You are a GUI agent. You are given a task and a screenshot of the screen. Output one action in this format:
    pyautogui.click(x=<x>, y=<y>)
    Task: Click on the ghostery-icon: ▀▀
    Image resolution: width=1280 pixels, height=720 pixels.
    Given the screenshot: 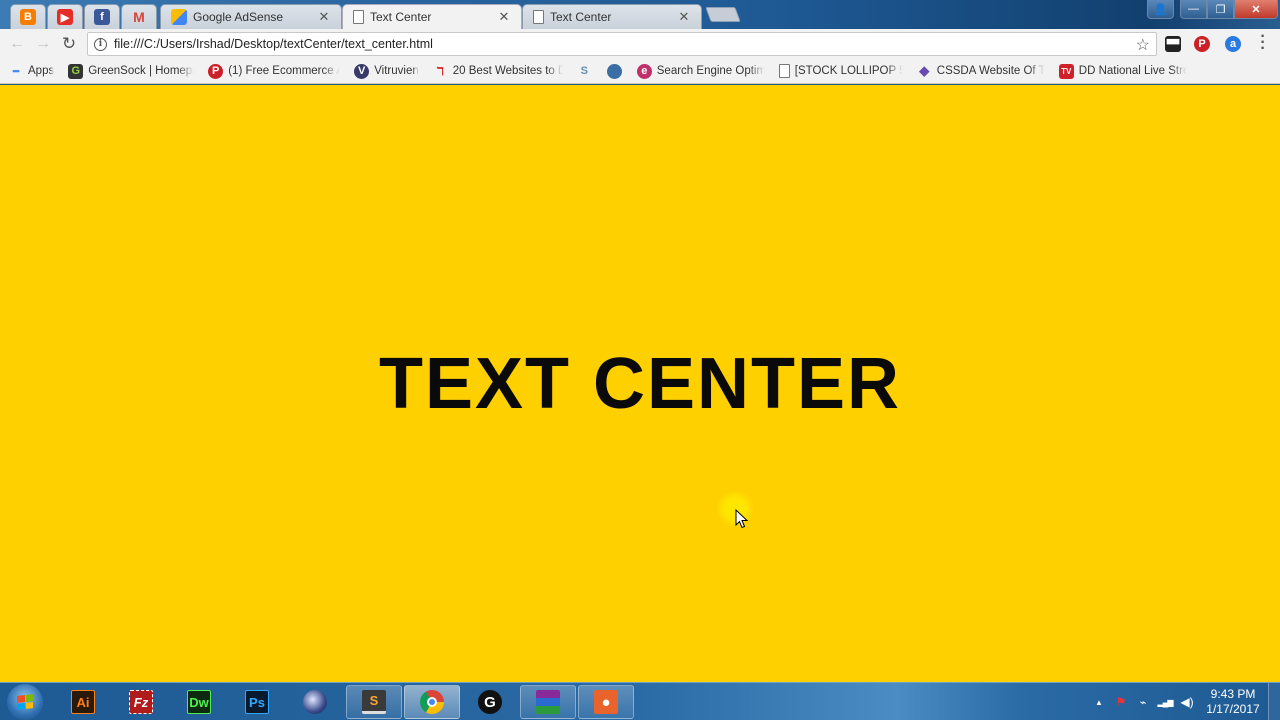 What is the action you would take?
    pyautogui.click(x=1173, y=44)
    